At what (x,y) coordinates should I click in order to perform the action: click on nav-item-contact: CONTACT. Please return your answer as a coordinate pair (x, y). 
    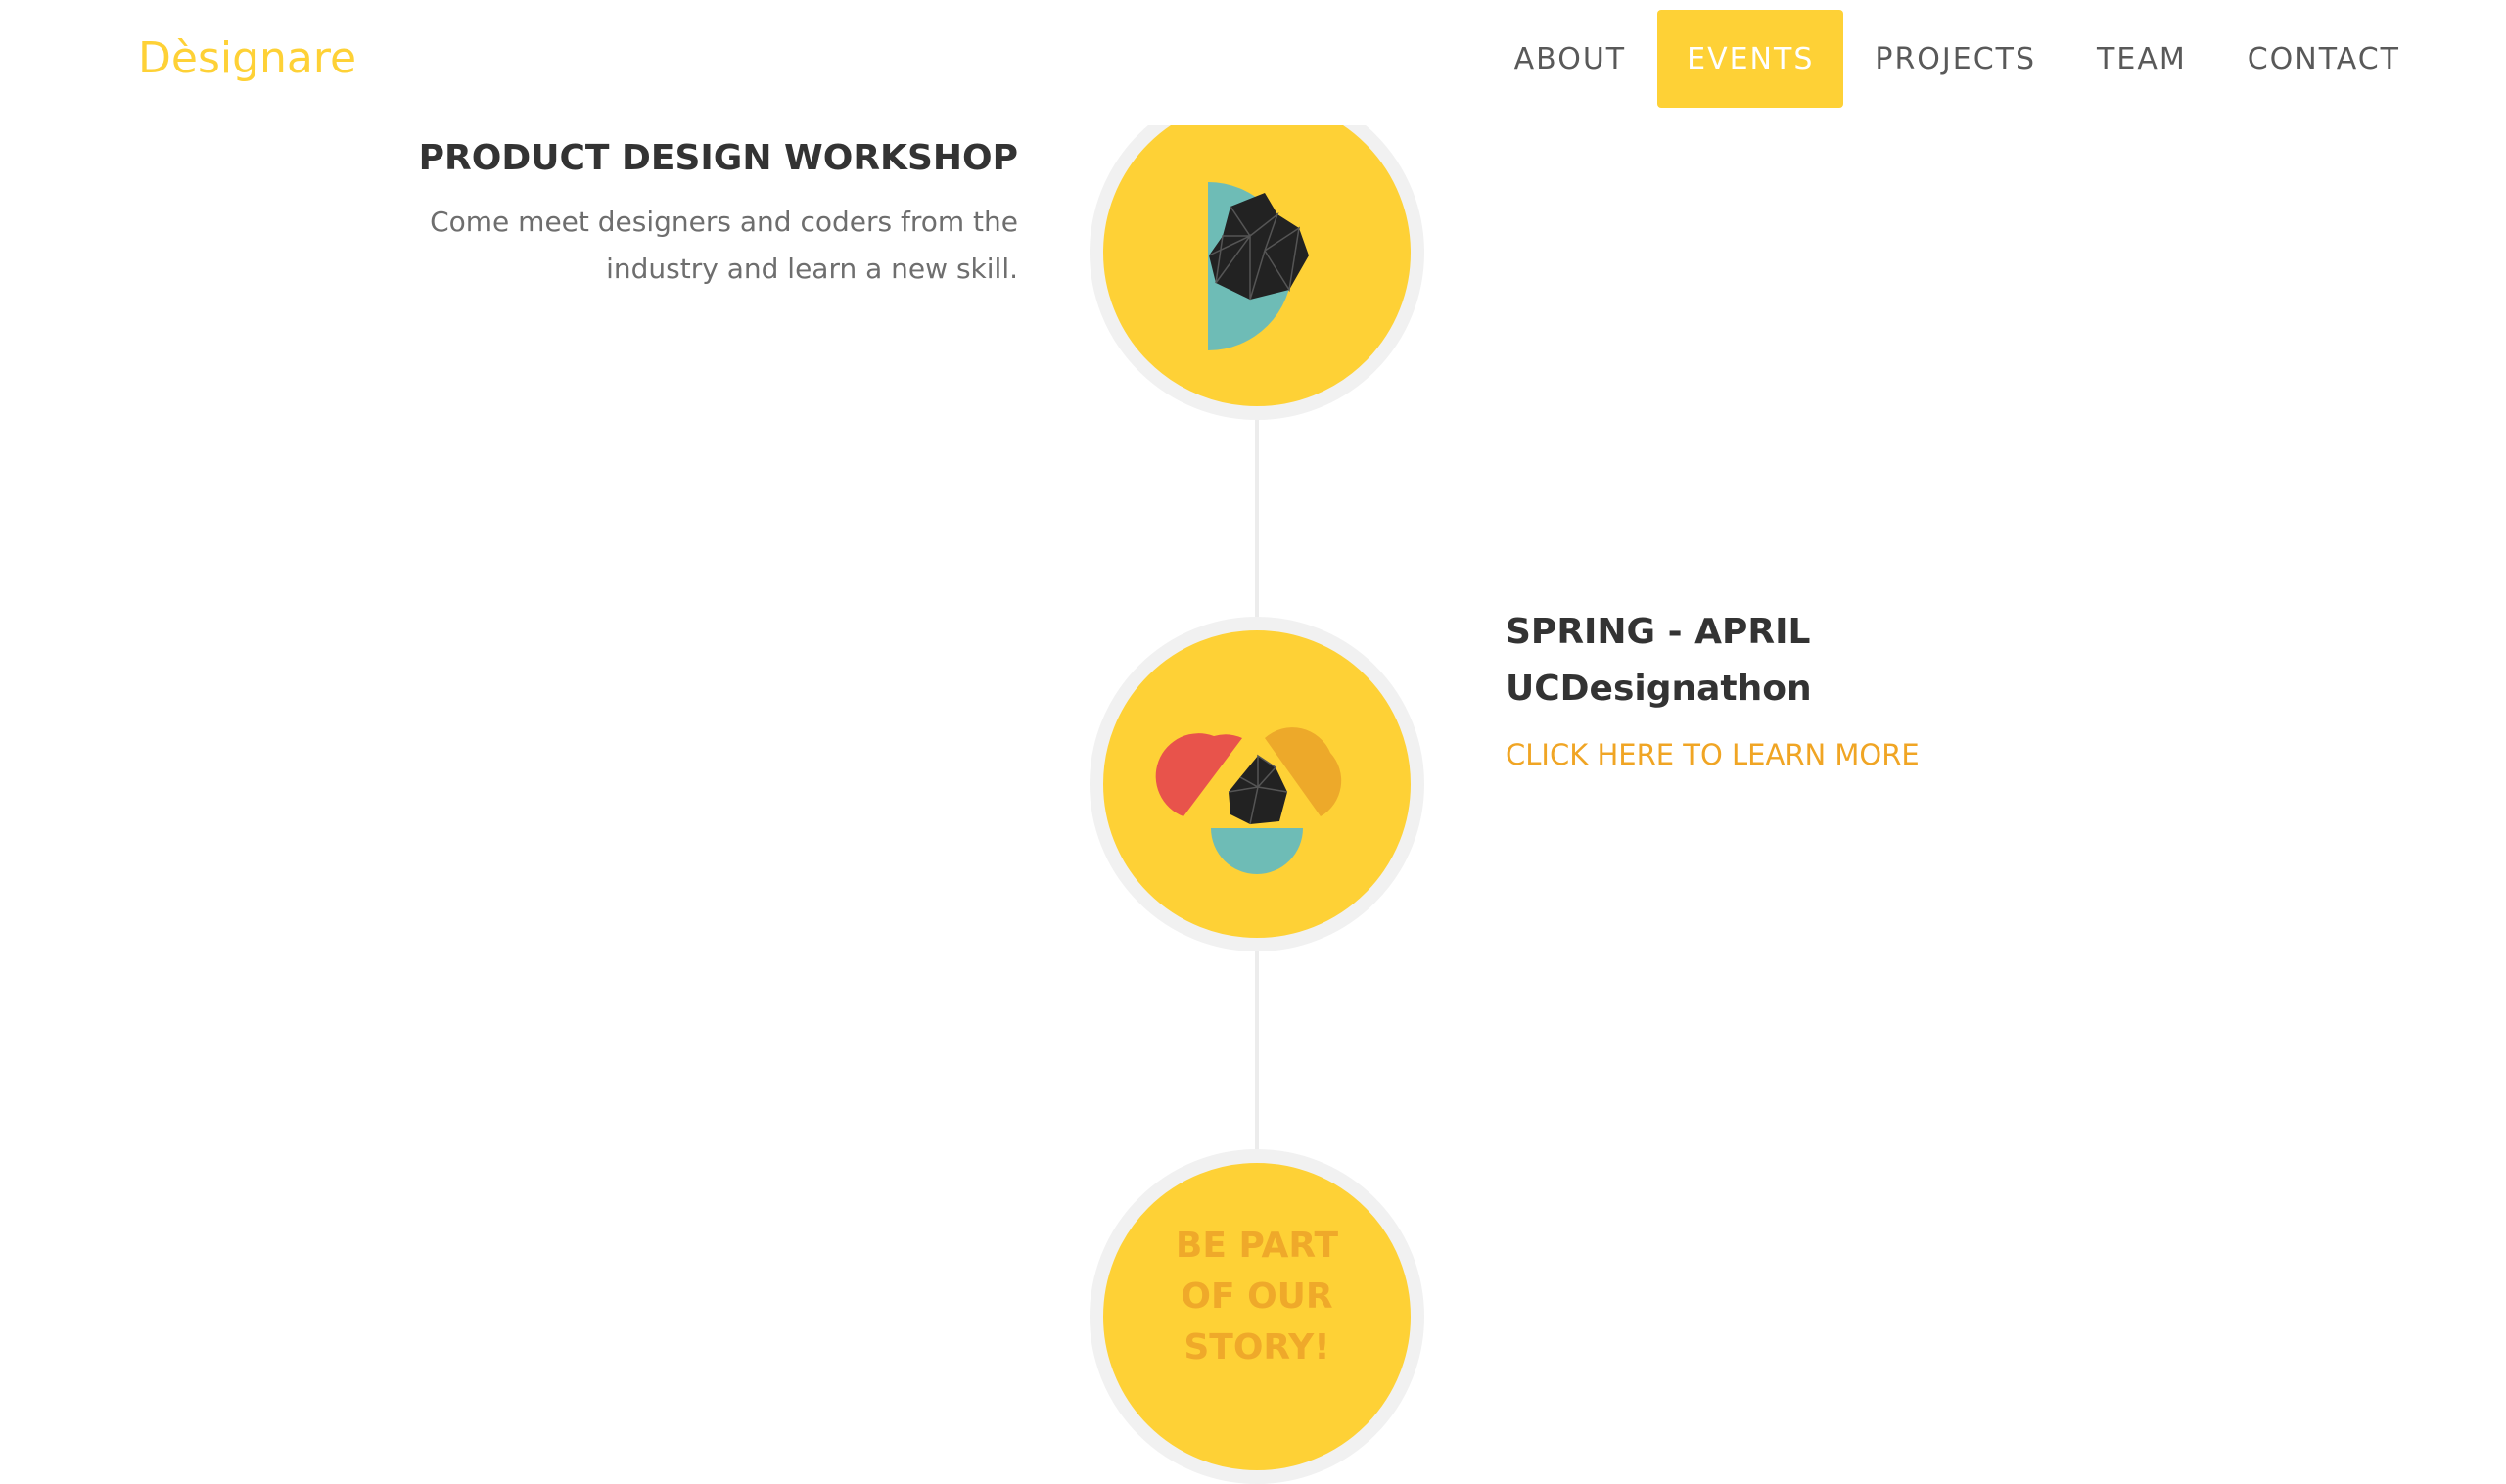
    Looking at the image, I should click on (2324, 59).